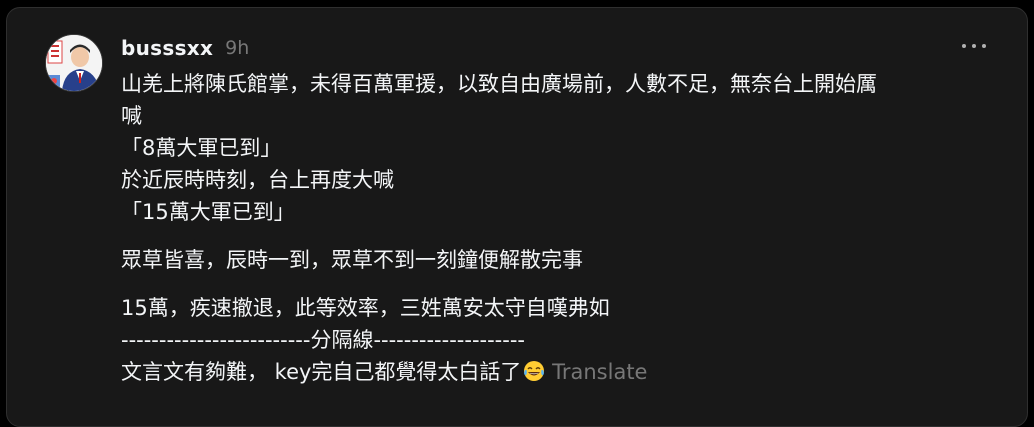  Describe the element at coordinates (131, 116) in the screenshot. I see `post-text-line: 喊` at that location.